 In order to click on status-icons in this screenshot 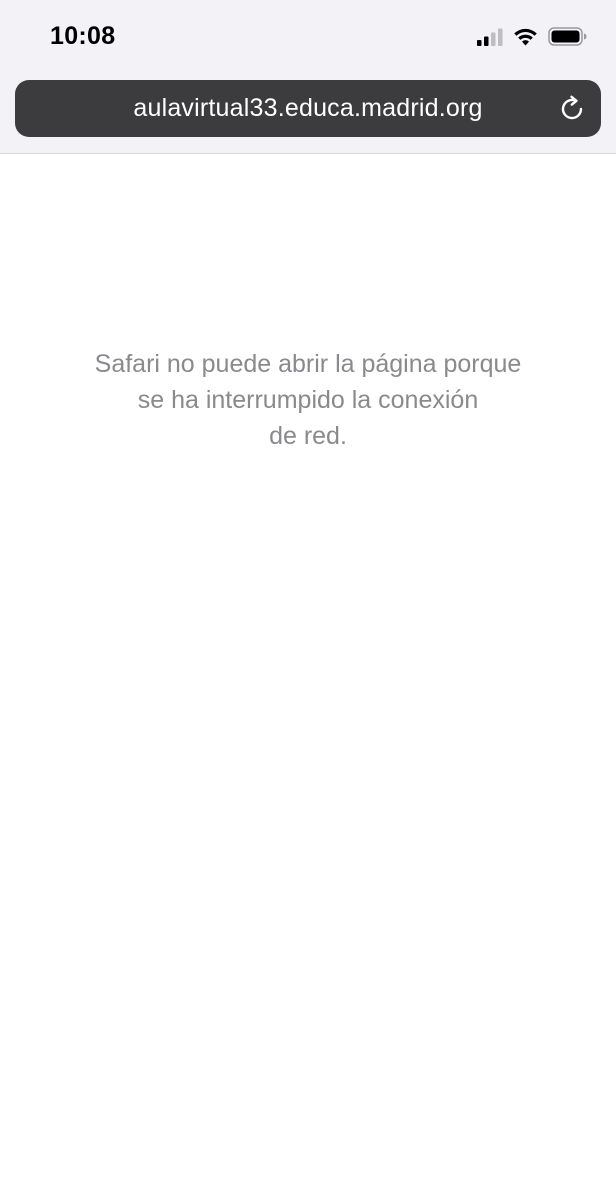, I will do `click(532, 39)`.